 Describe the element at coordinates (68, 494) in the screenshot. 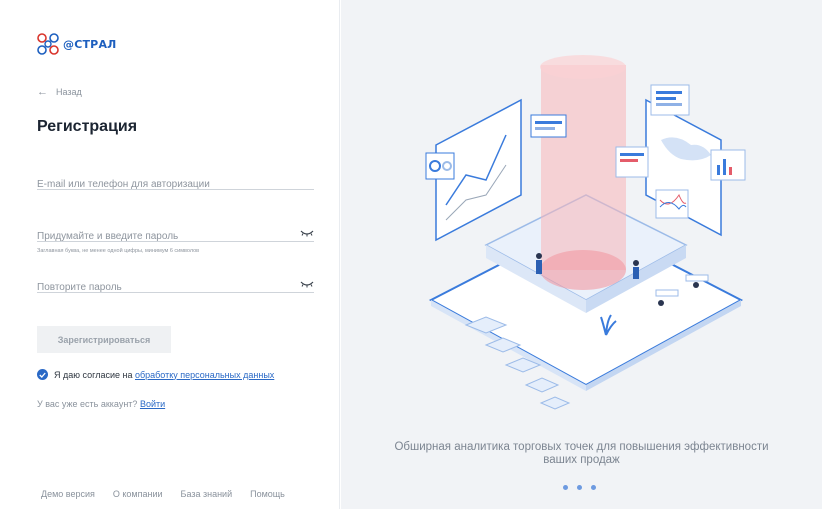

I see `footer-link-demo: Демо версия` at that location.